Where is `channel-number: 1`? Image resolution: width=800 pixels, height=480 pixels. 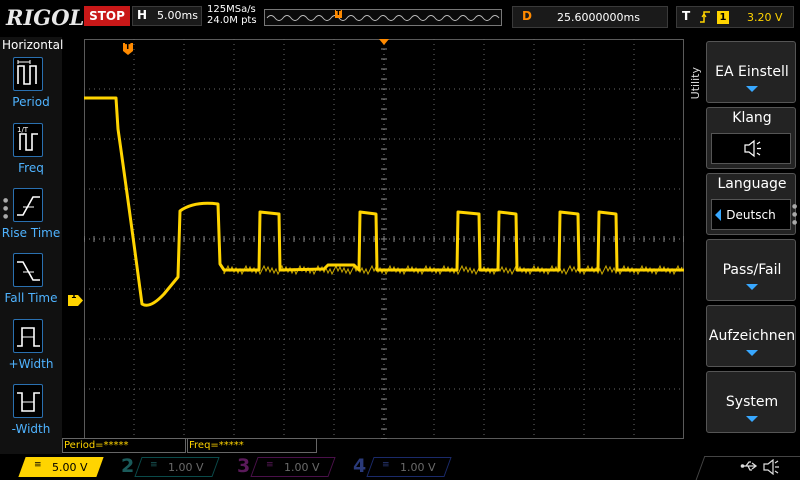
channel-number: 1 is located at coordinates (14, 466).